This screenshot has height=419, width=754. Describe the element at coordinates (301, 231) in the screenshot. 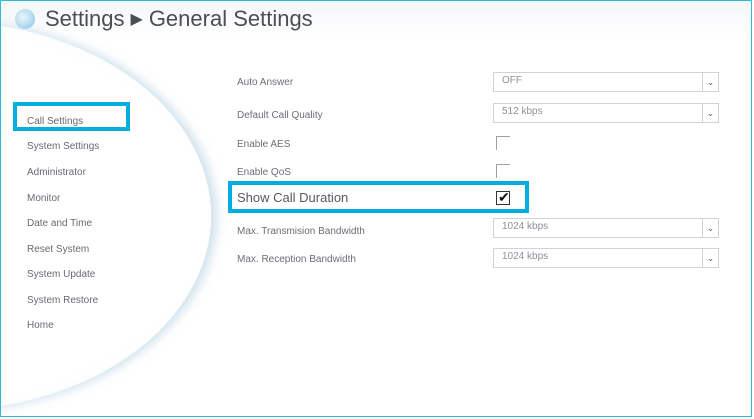

I see `max-transmission-bandwidth-label: Max. Transmision Bandwidth` at that location.